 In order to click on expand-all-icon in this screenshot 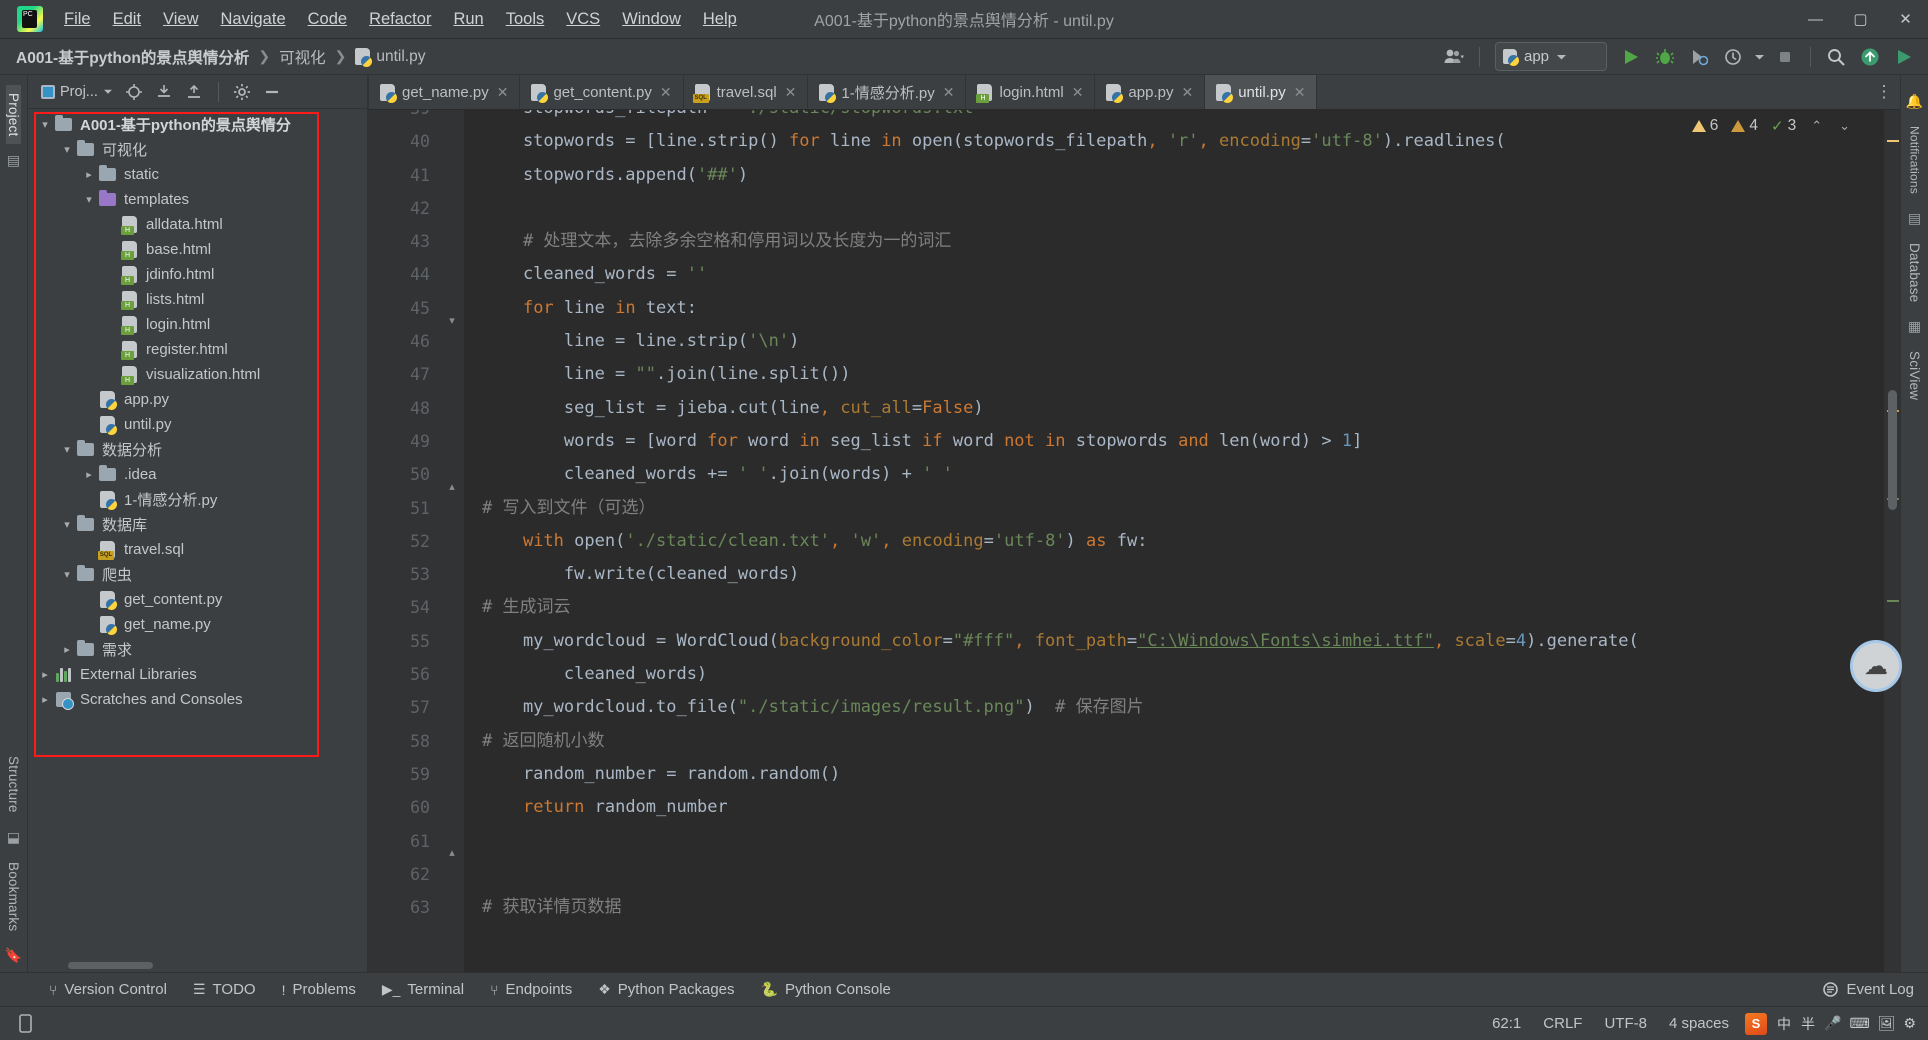, I will do `click(164, 92)`.